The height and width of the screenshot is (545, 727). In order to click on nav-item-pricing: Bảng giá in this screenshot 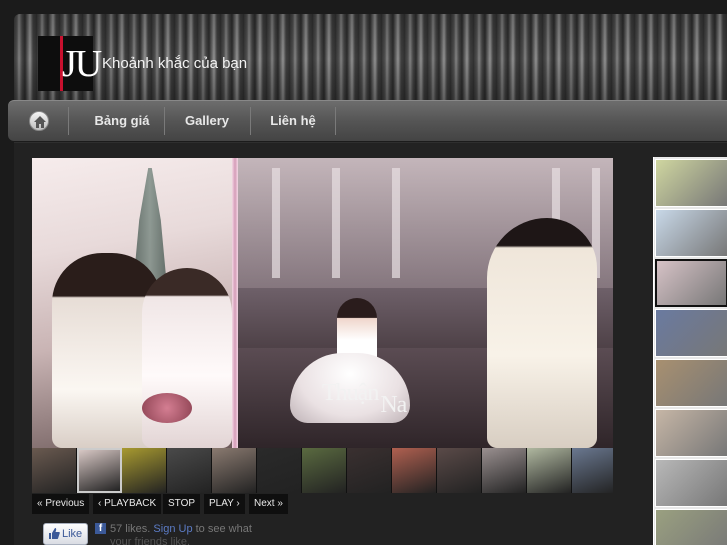, I will do `click(122, 121)`.